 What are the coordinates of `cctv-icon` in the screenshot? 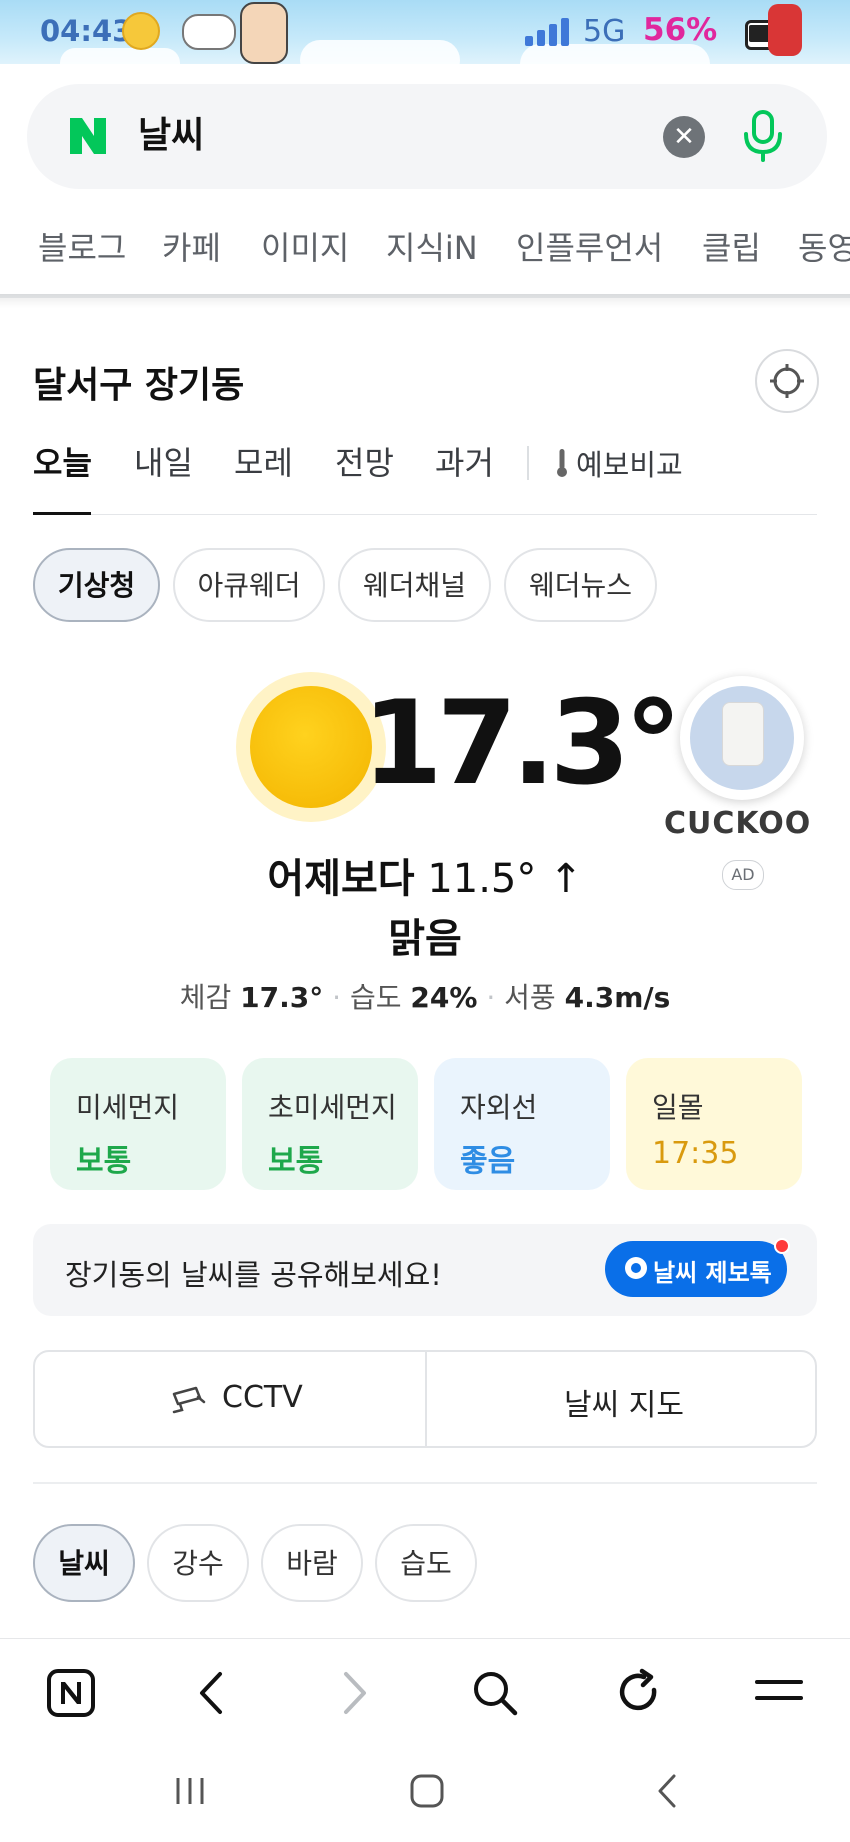 It's located at (189, 1400).